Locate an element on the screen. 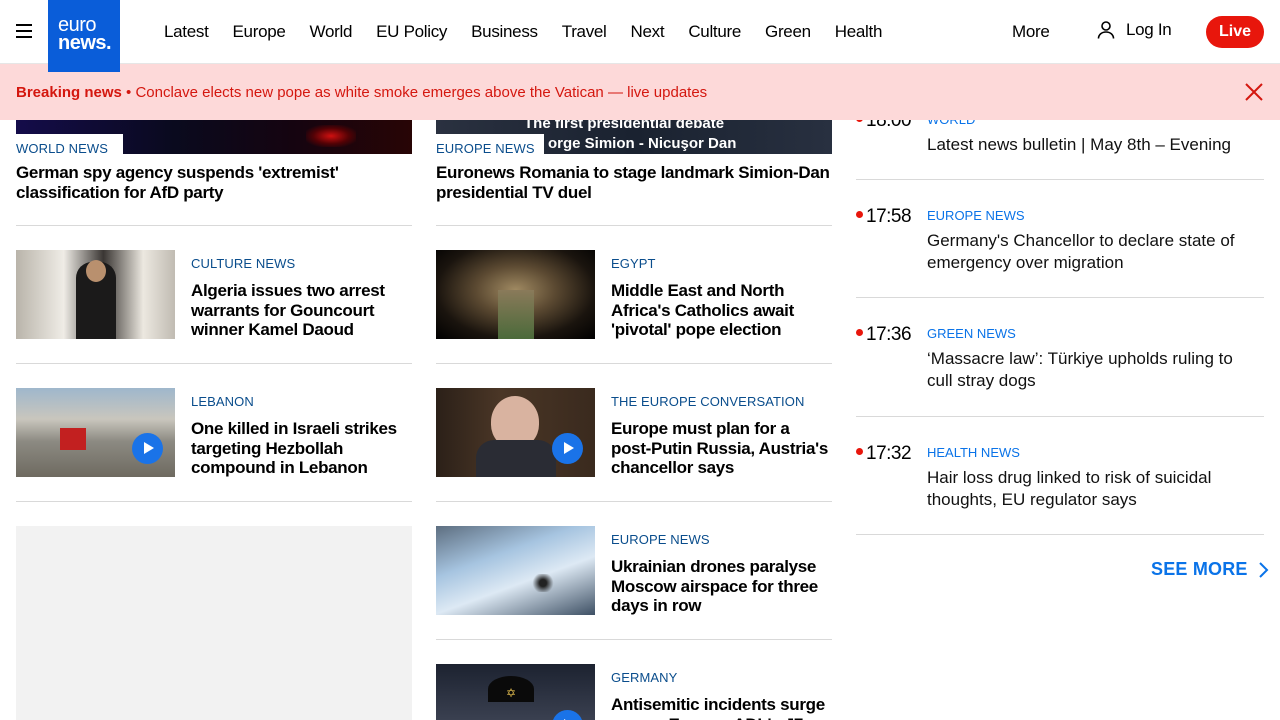 The width and height of the screenshot is (1280, 720). ad-placeholder is located at coordinates (214, 623).